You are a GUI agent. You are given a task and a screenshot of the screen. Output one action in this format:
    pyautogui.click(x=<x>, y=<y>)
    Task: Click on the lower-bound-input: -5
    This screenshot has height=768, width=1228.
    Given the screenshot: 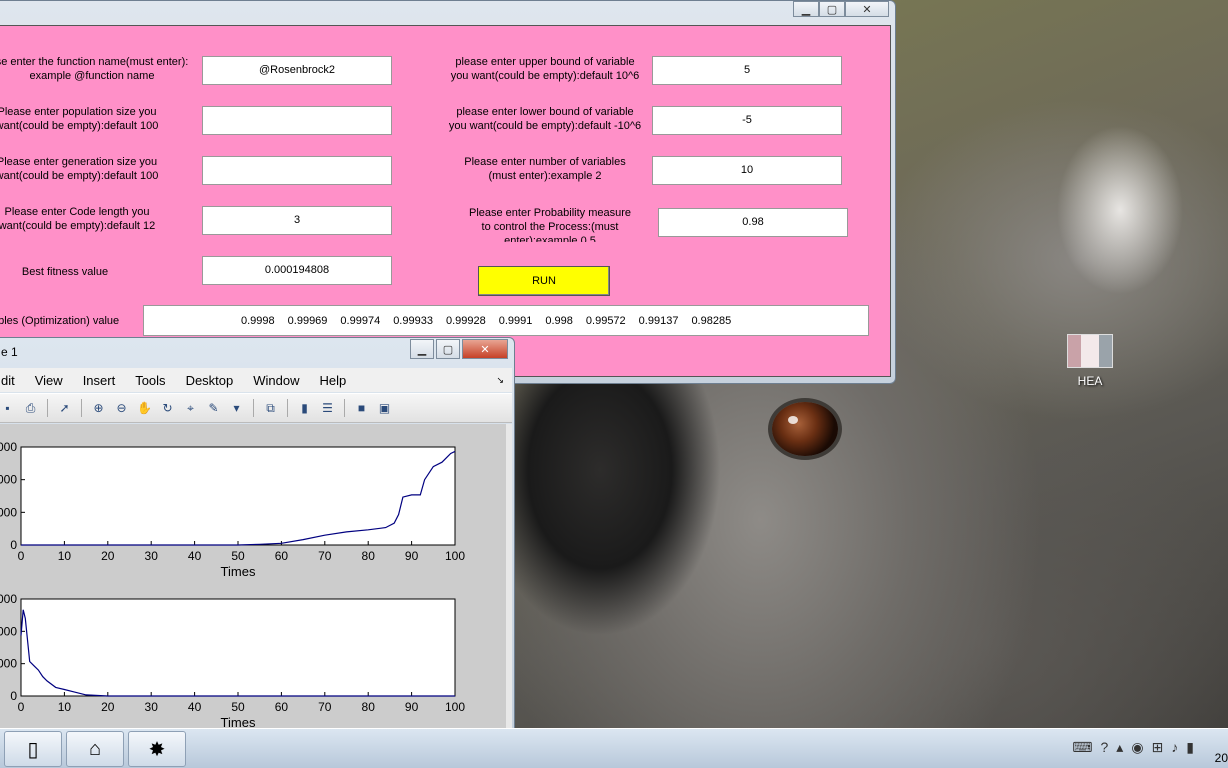 What is the action you would take?
    pyautogui.click(x=747, y=120)
    